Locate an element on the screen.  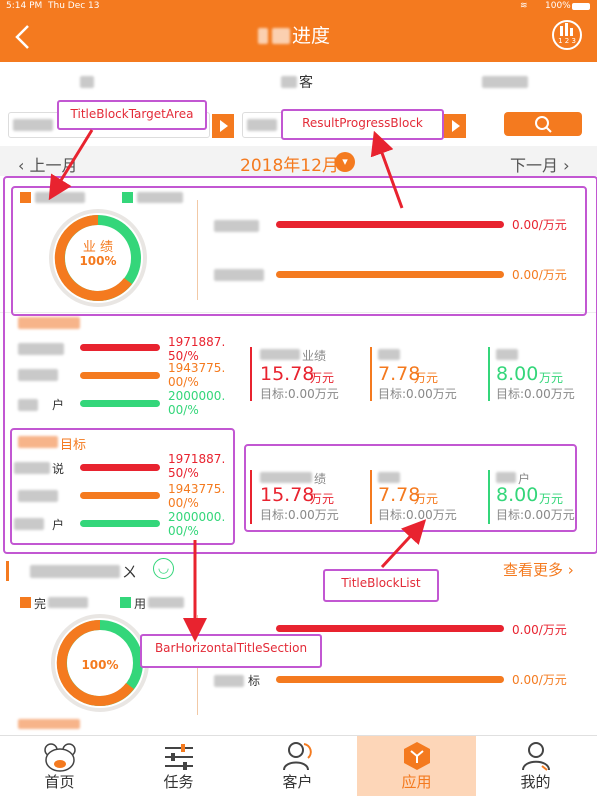
app-cube-icon is located at coordinates (417, 756).